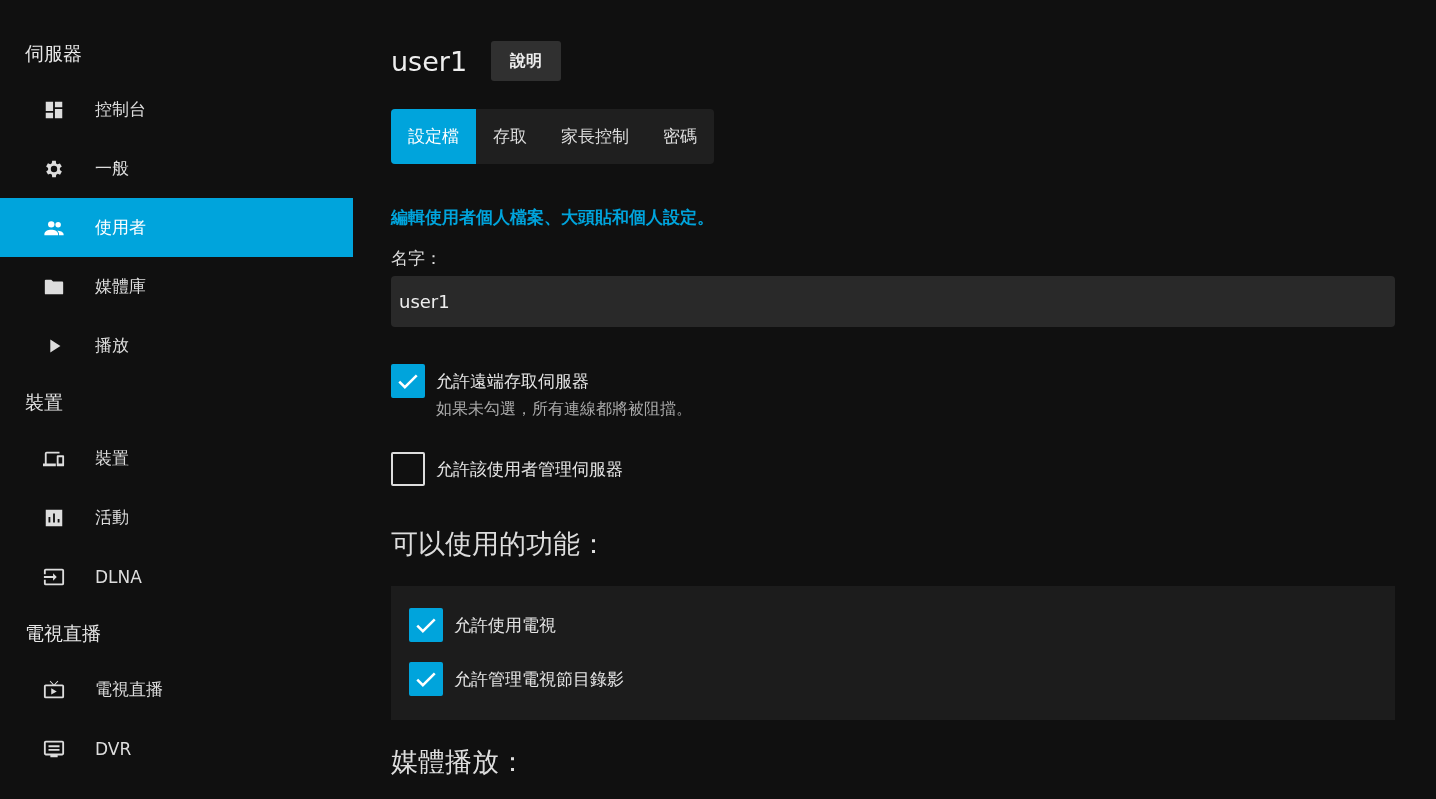 Image resolution: width=1436 pixels, height=799 pixels. What do you see at coordinates (417, 258) in the screenshot?
I see `field-label: 名字：` at bounding box center [417, 258].